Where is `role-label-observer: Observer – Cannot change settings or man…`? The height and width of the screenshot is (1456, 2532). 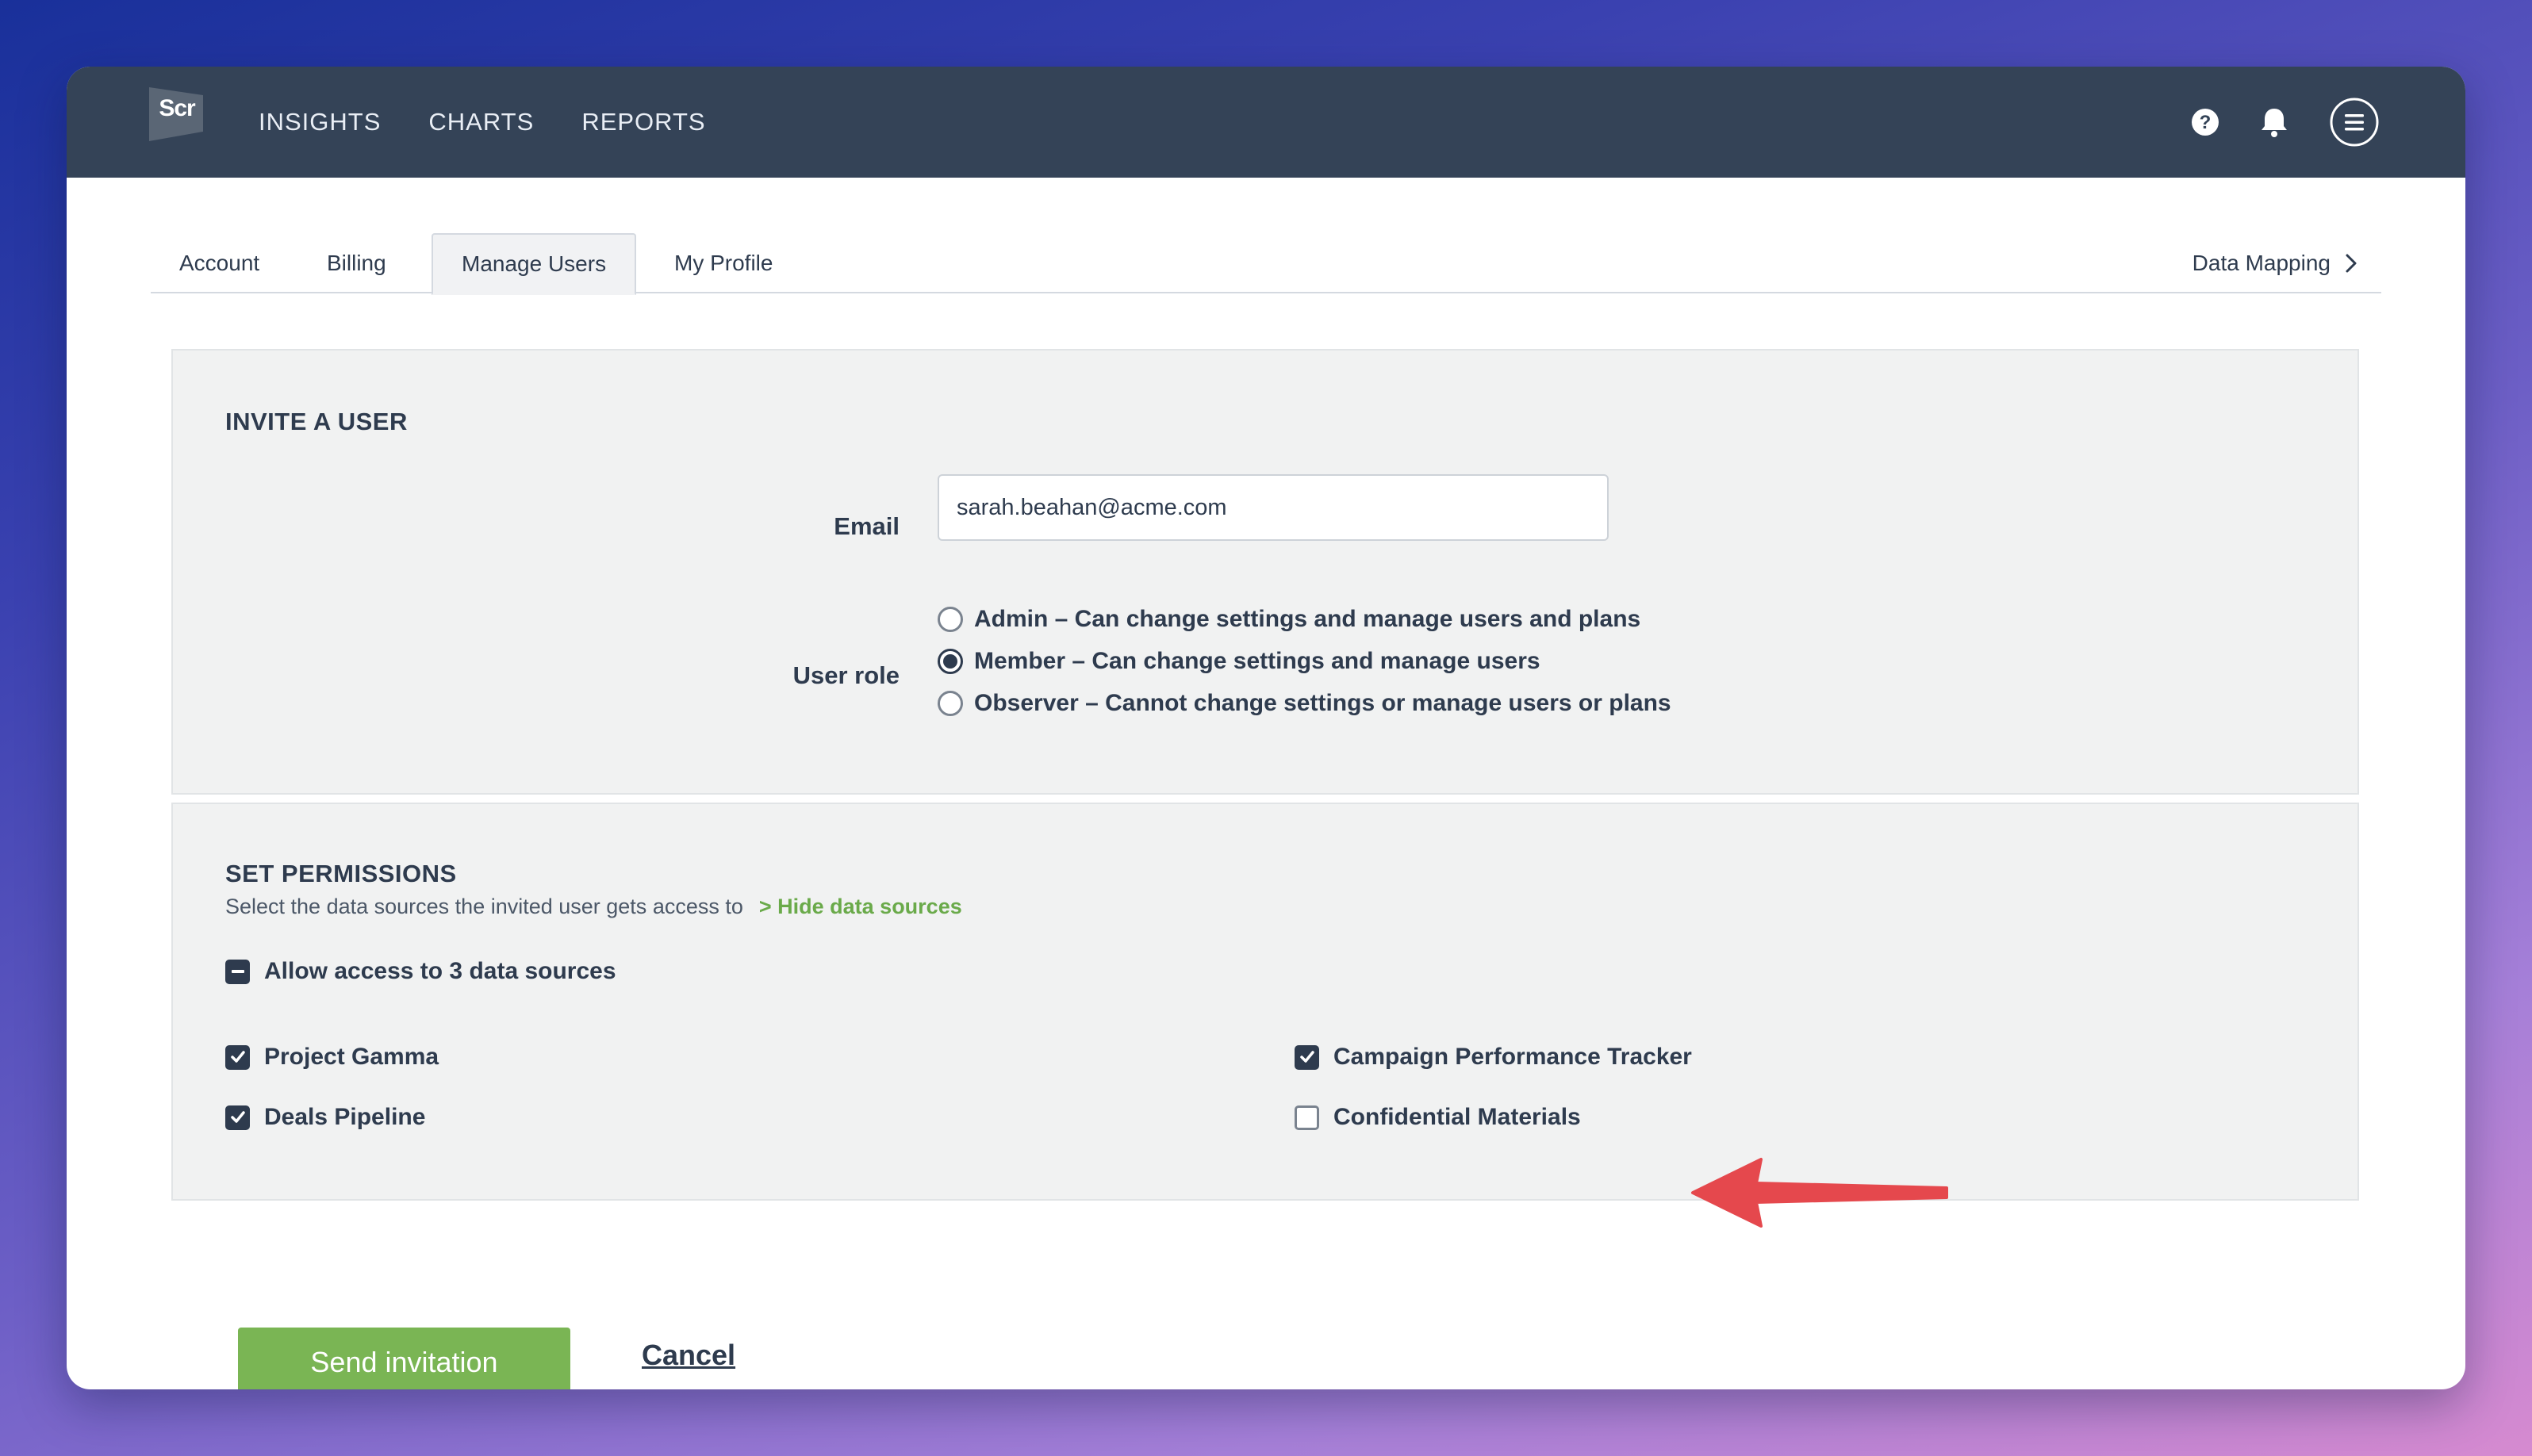 role-label-observer: Observer – Cannot change settings or man… is located at coordinates (1322, 702).